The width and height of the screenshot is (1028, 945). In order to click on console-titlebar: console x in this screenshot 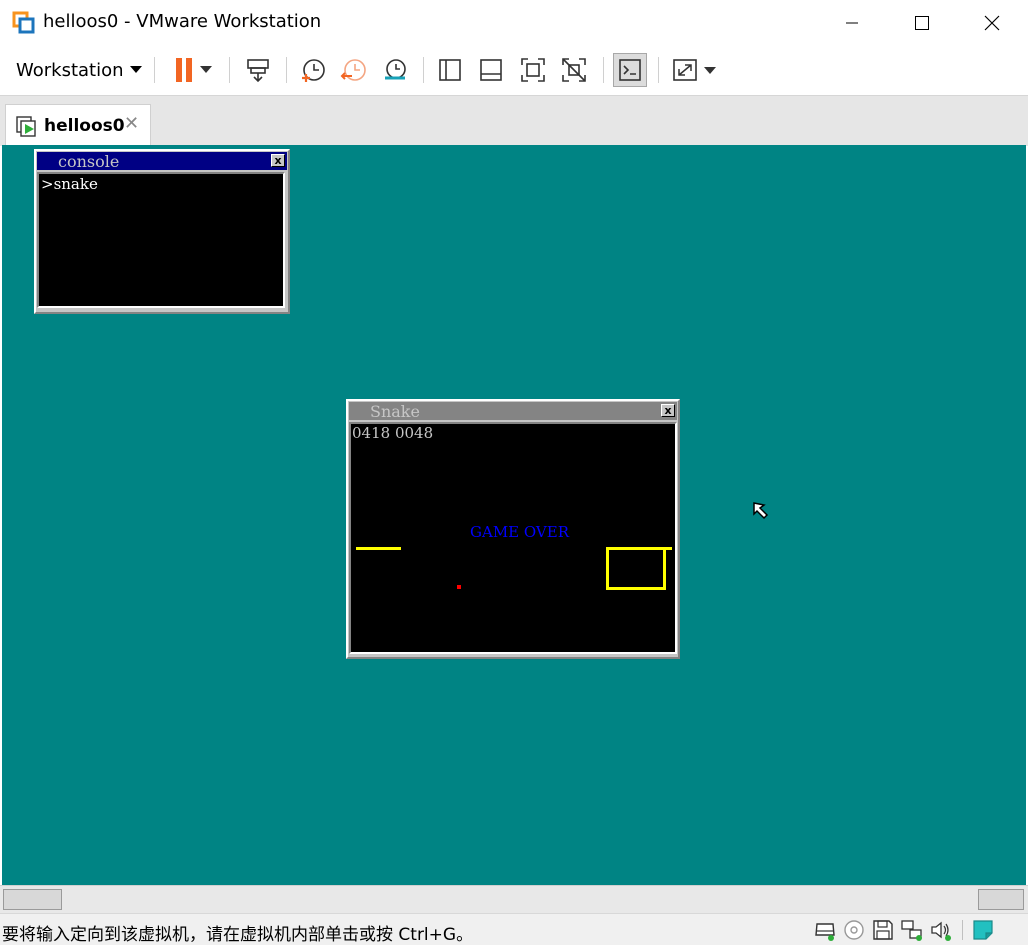, I will do `click(162, 161)`.